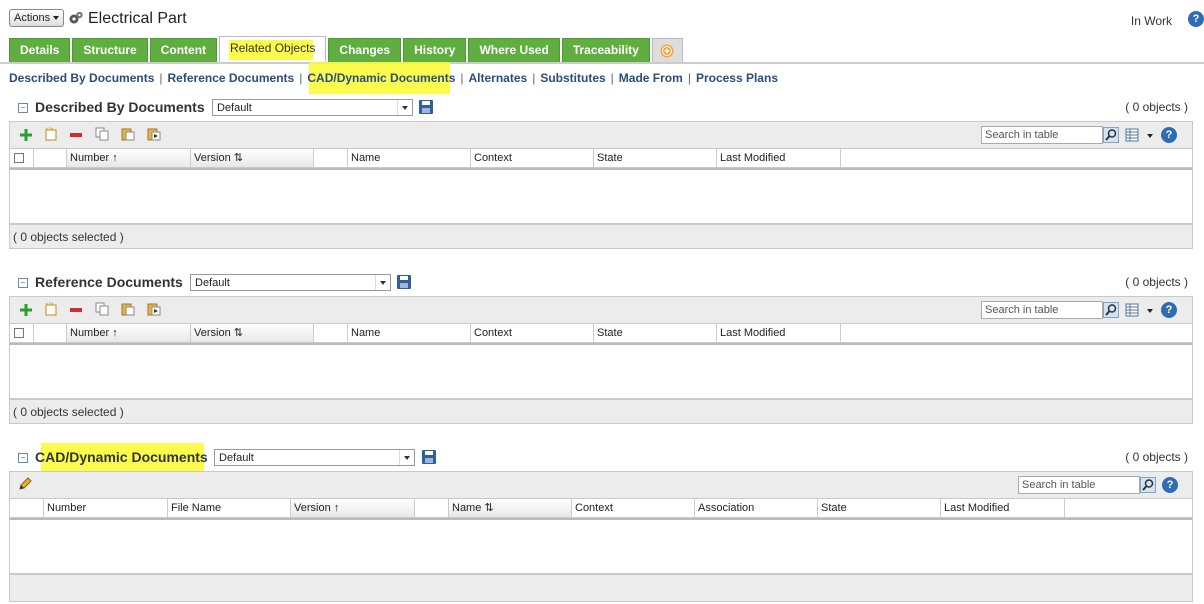  Describe the element at coordinates (651, 78) in the screenshot. I see `link-made-from: Made From` at that location.